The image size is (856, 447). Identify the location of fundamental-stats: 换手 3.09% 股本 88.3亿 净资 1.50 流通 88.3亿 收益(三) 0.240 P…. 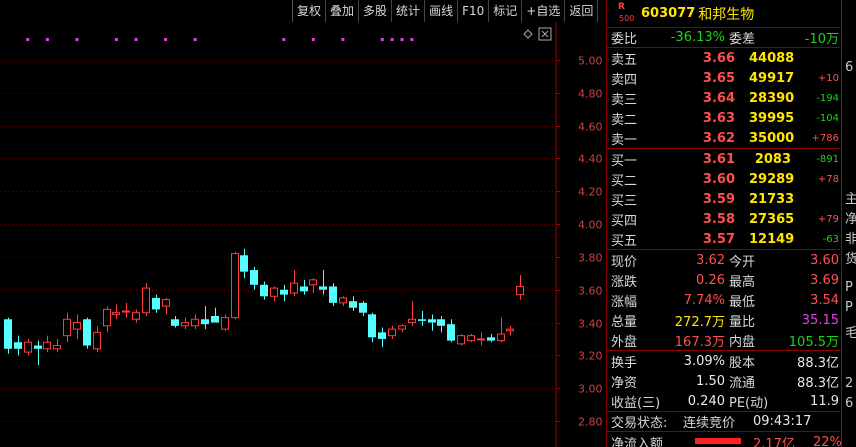
(723, 381).